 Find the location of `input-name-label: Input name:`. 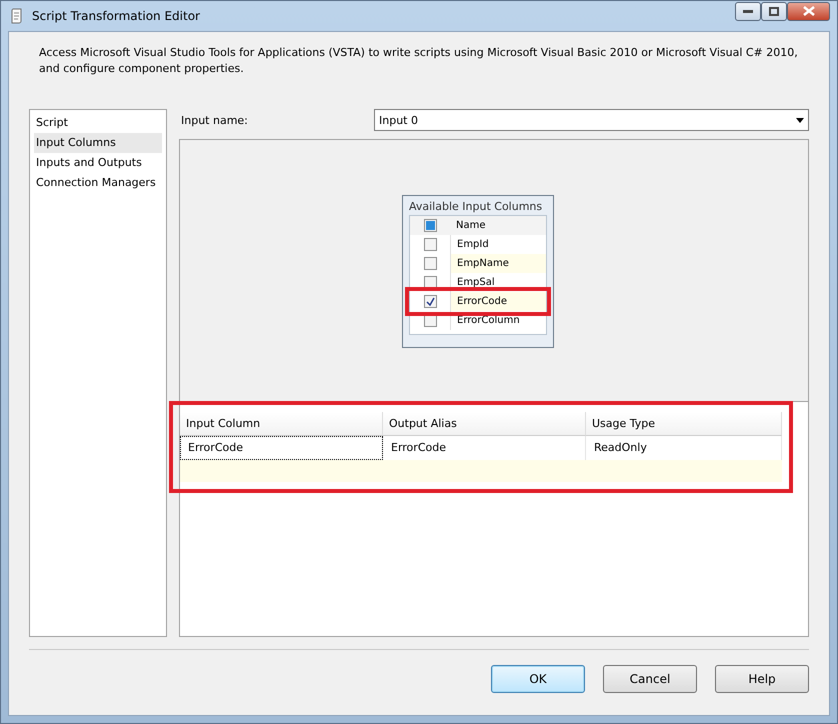

input-name-label: Input name: is located at coordinates (214, 120).